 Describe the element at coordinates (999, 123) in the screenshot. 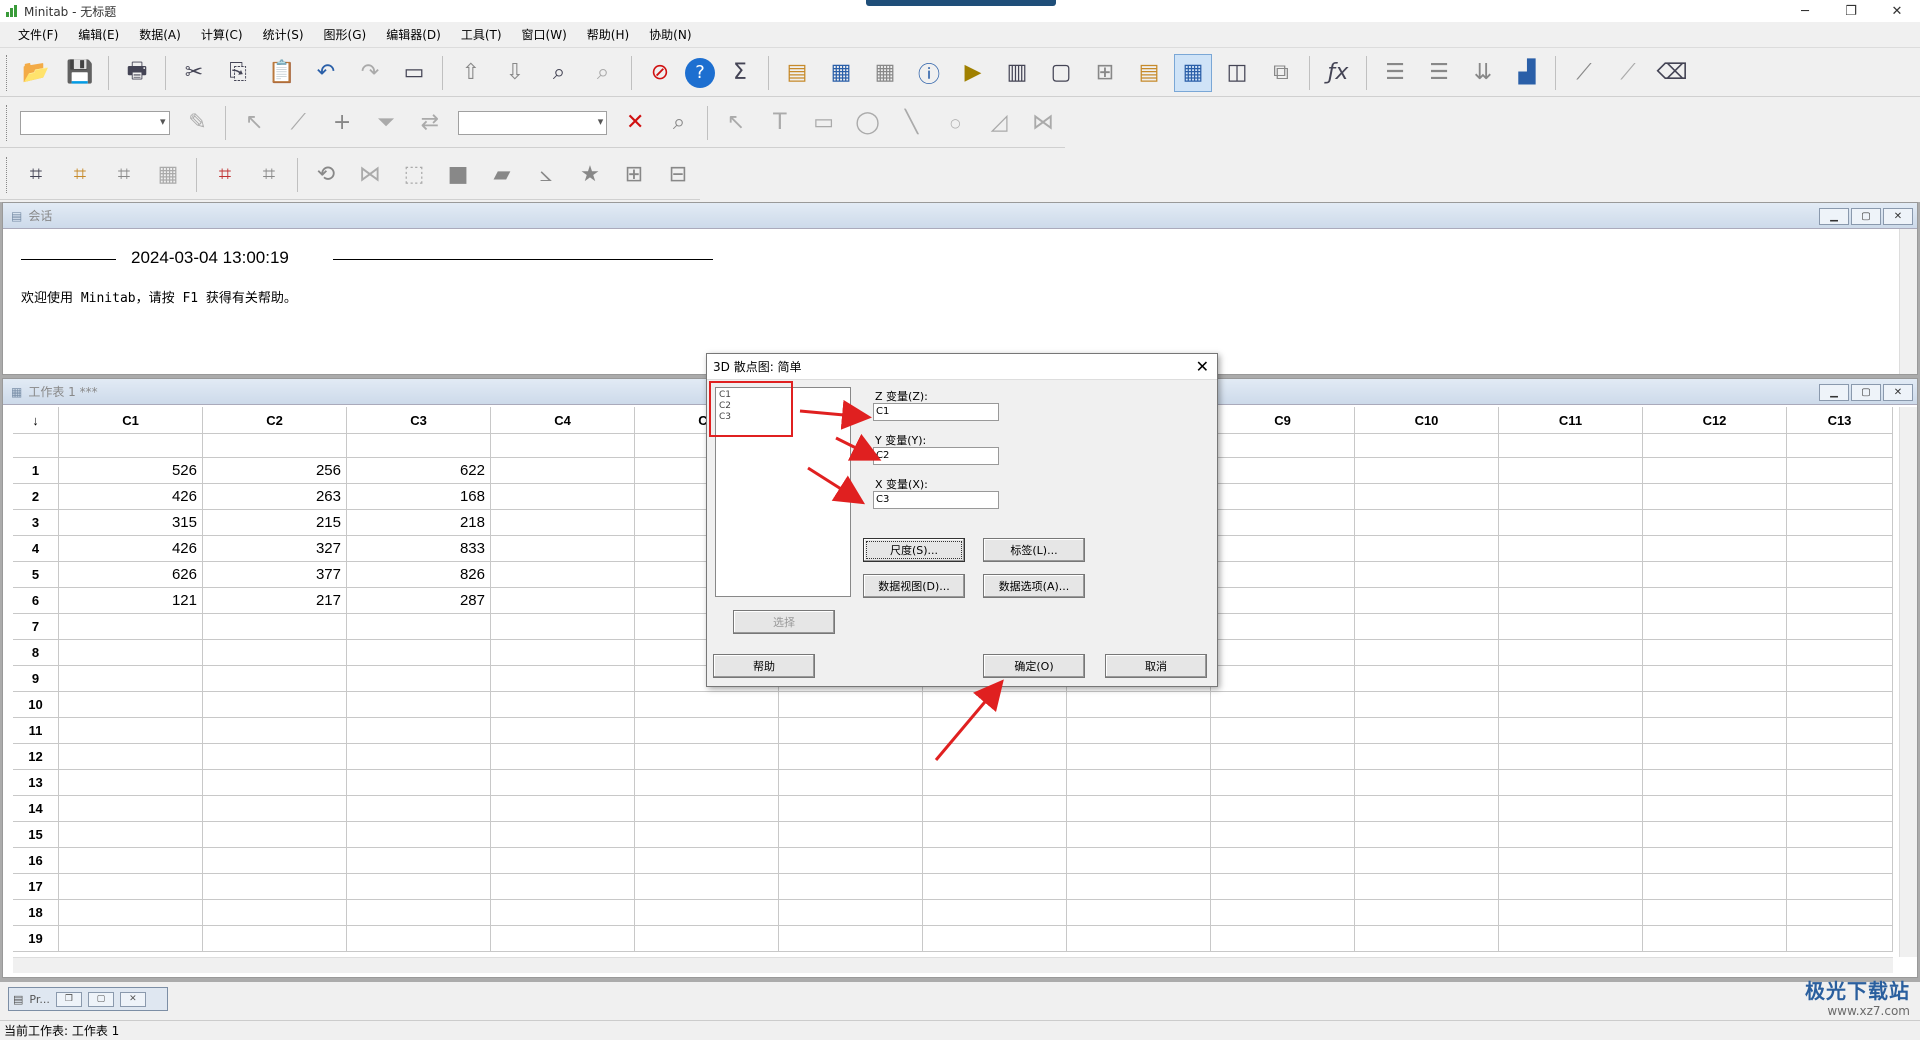

I see `polyline-icon: ◿` at that location.